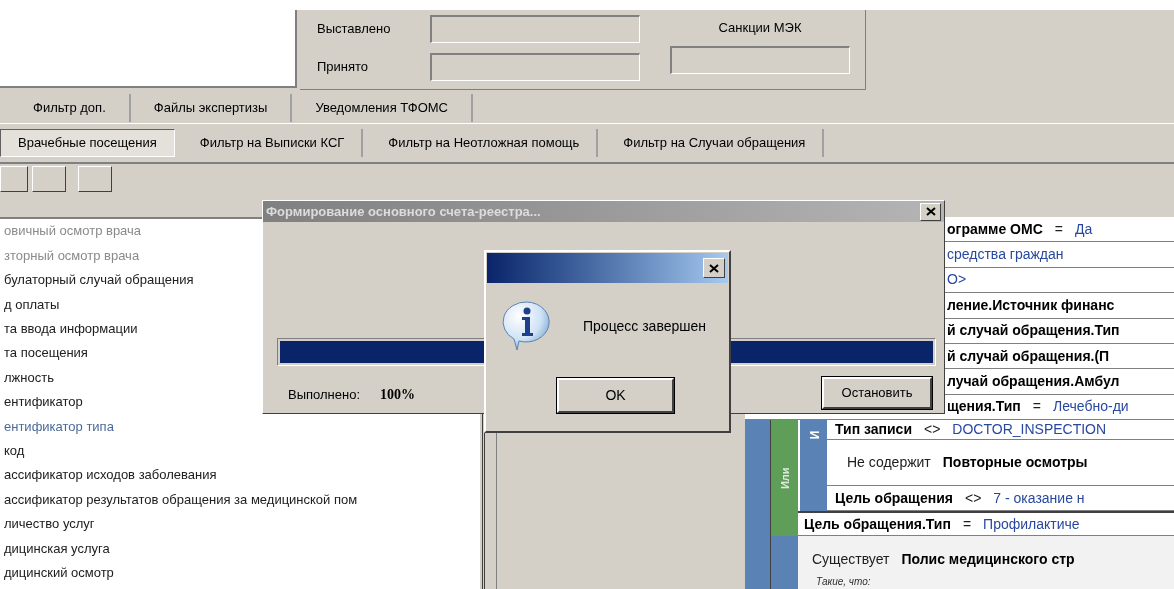 The height and width of the screenshot is (589, 1174). Describe the element at coordinates (877, 524) in the screenshot. I see `condition-field: Цель обращения.Тип` at that location.